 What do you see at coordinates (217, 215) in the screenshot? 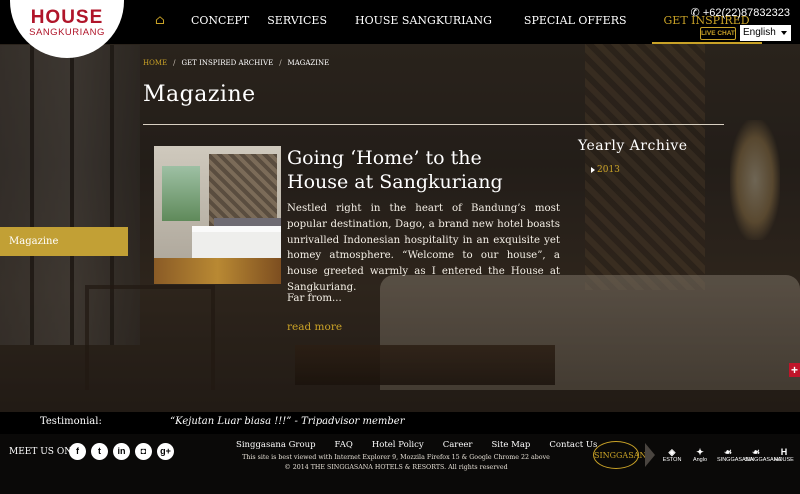
I see `article-thumbnail` at bounding box center [217, 215].